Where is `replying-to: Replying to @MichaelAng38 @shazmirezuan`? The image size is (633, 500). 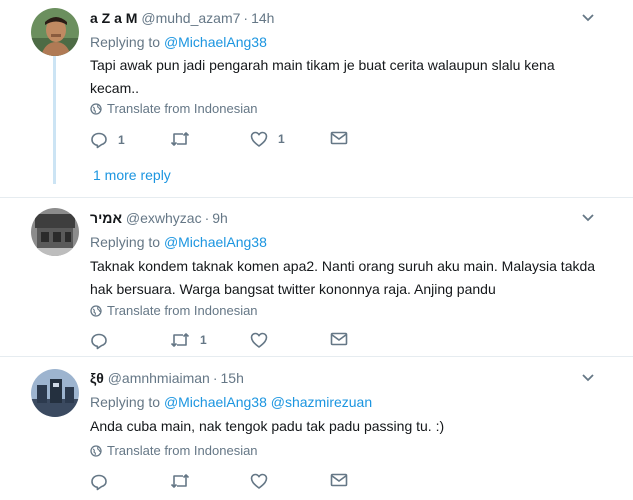
replying-to: Replying to @MichaelAng38 @shazmirezuan is located at coordinates (231, 402).